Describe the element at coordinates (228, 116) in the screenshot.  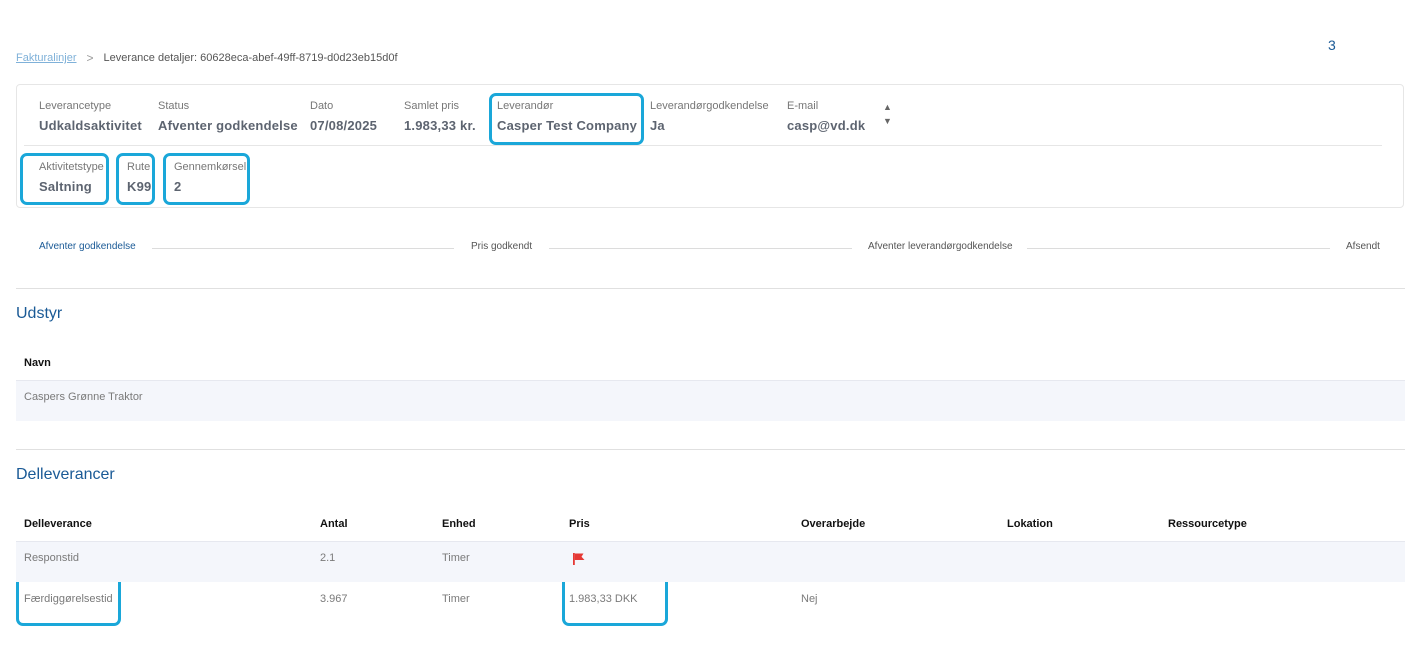
I see `field-status: Status Afventer godkendelse` at that location.